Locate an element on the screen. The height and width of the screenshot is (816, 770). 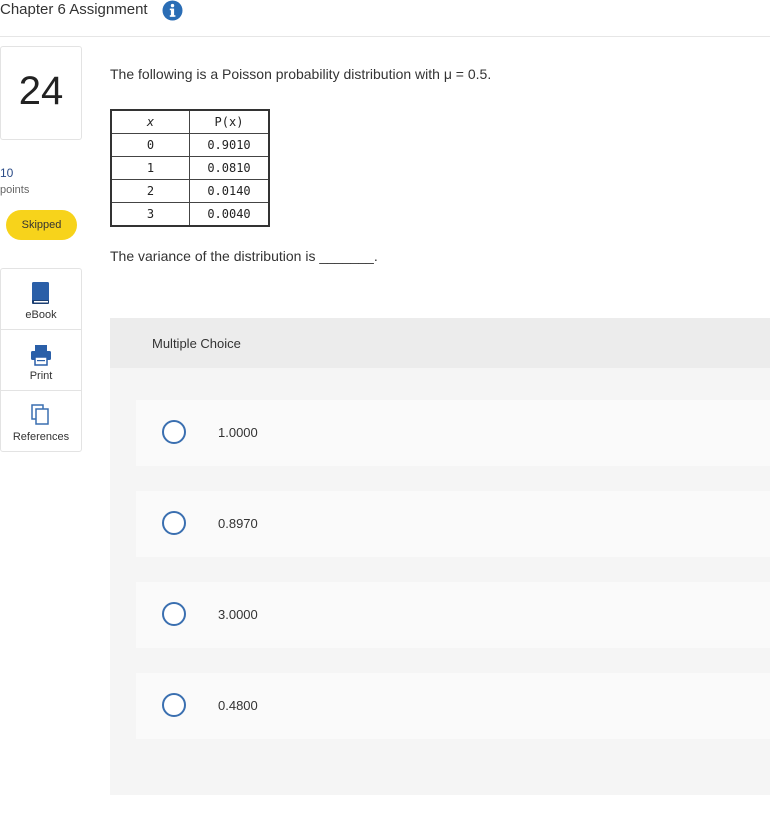
table-cell: 2 is located at coordinates (150, 191).